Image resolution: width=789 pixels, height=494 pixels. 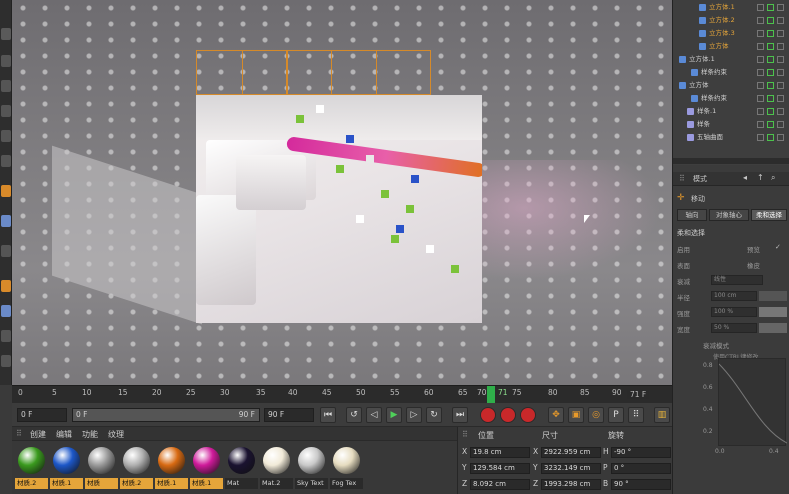 What do you see at coordinates (641, 484) in the screenshot?
I see `rotation-b-field: 90 °` at bounding box center [641, 484].